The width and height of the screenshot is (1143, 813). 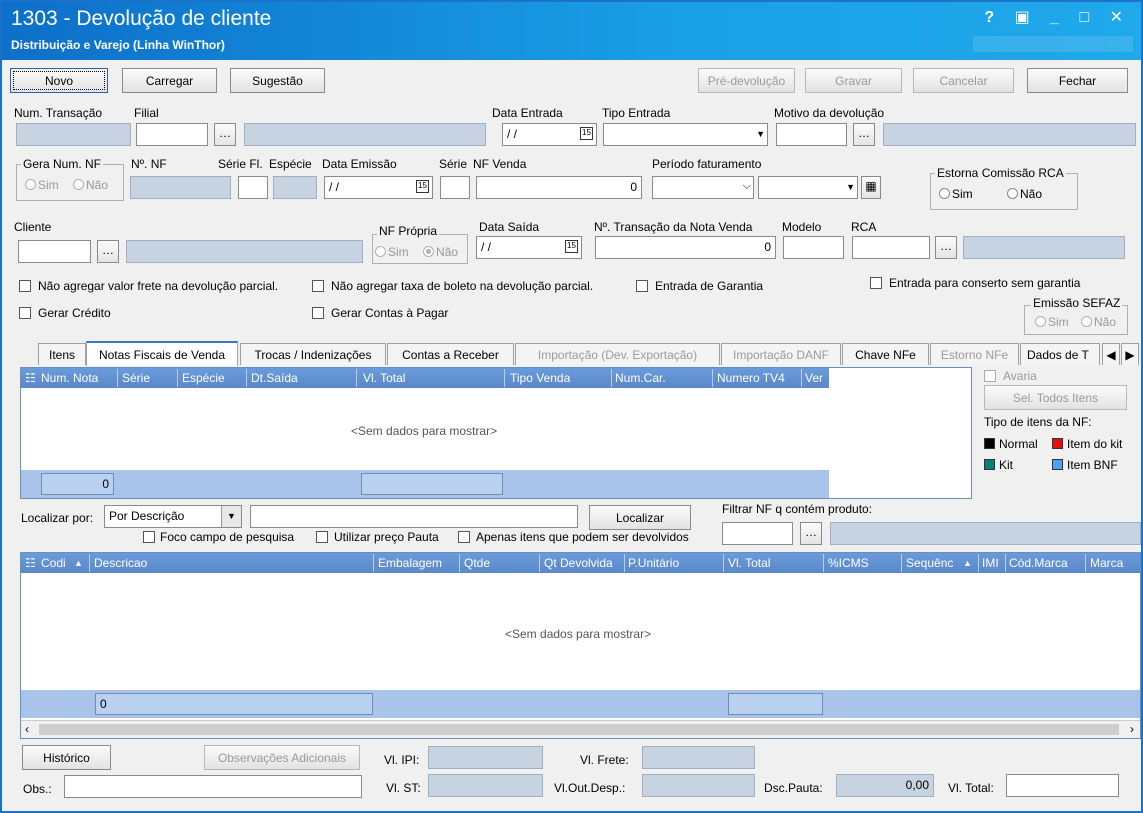 What do you see at coordinates (173, 516) in the screenshot?
I see `localizar-por-select: Por Descrição ▼` at bounding box center [173, 516].